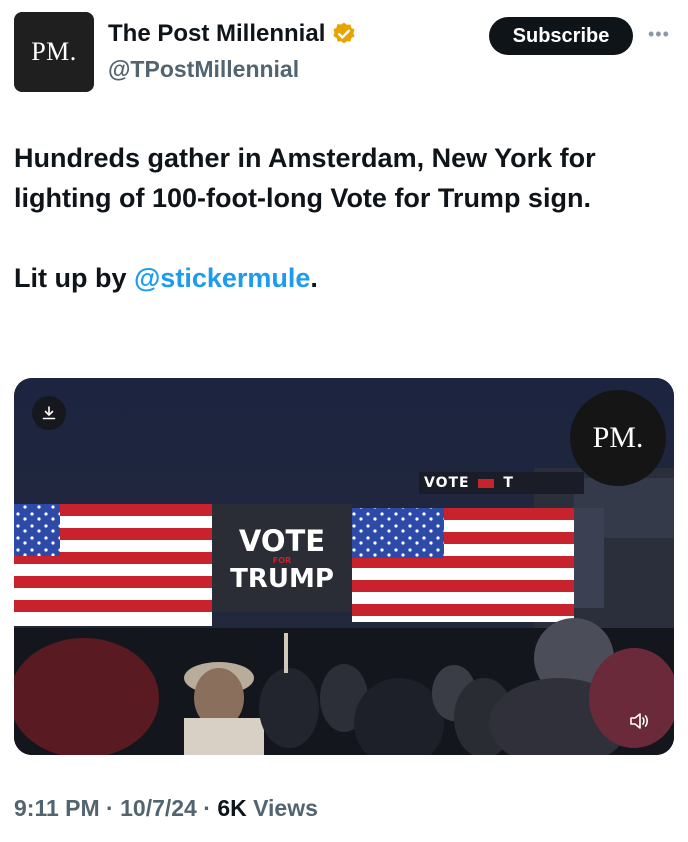 Image resolution: width=688 pixels, height=842 pixels. What do you see at coordinates (216, 34) in the screenshot?
I see `display-name: The Post Millennial` at bounding box center [216, 34].